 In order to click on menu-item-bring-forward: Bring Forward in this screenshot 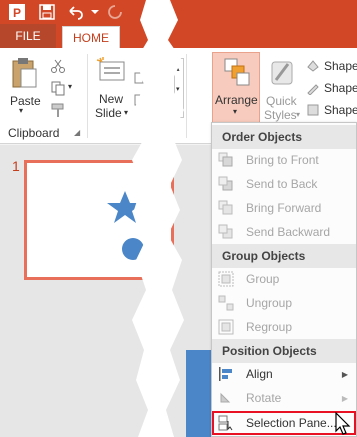, I will do `click(284, 208)`.